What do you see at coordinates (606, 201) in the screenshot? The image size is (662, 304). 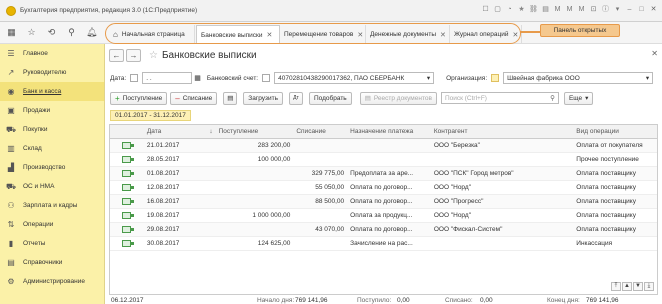 I see `cell-operation: Оплата поставщику` at bounding box center [606, 201].